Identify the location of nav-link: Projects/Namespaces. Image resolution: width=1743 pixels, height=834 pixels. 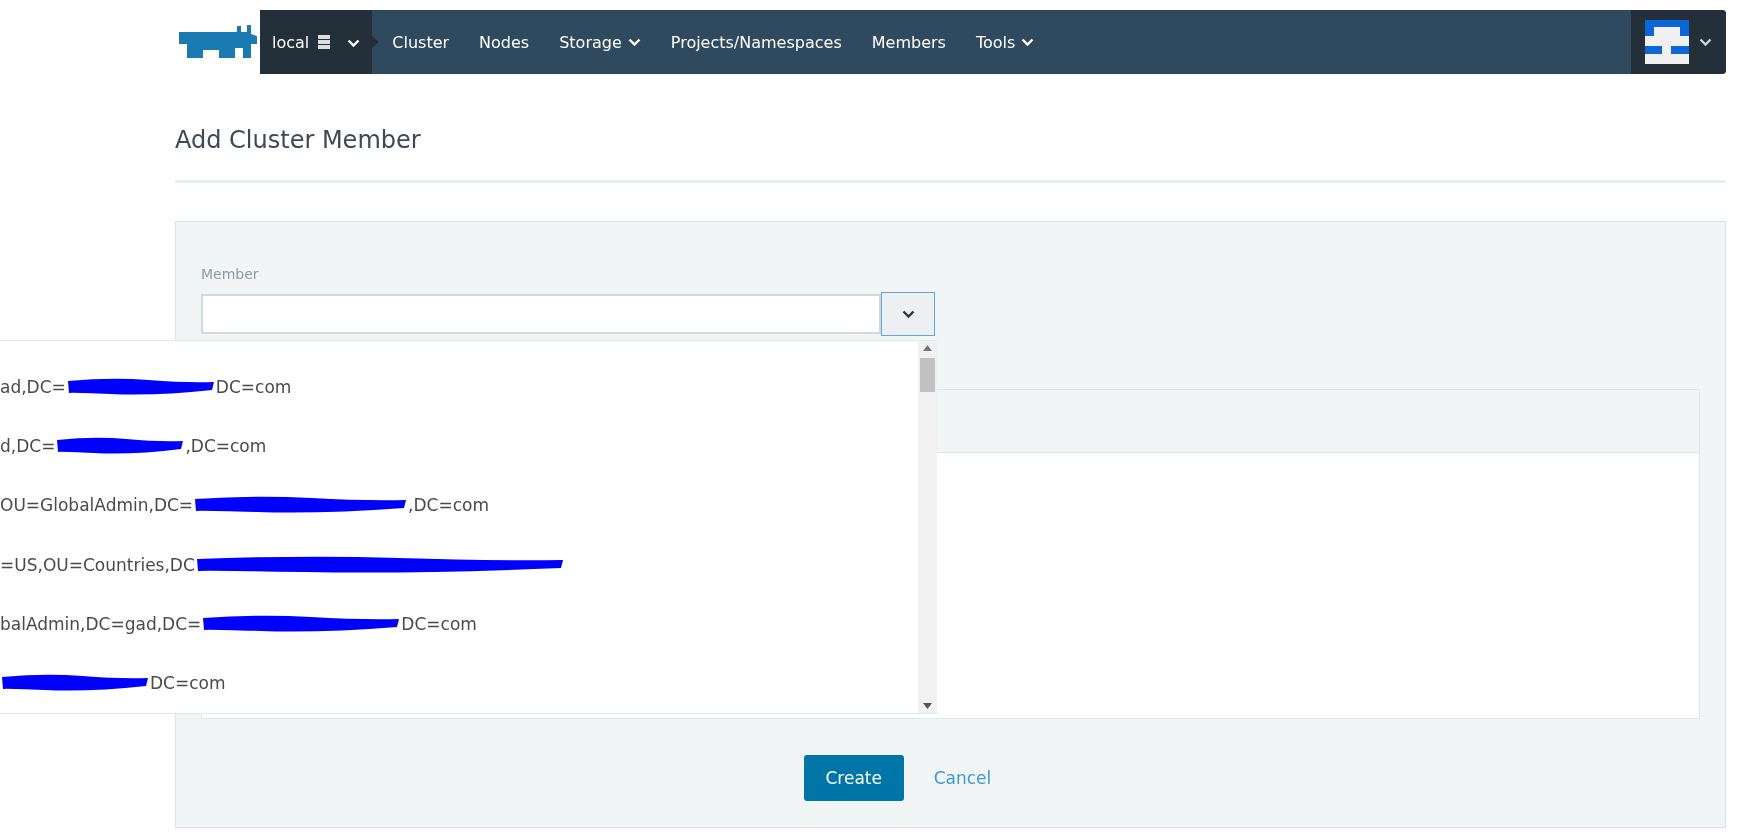
(756, 42).